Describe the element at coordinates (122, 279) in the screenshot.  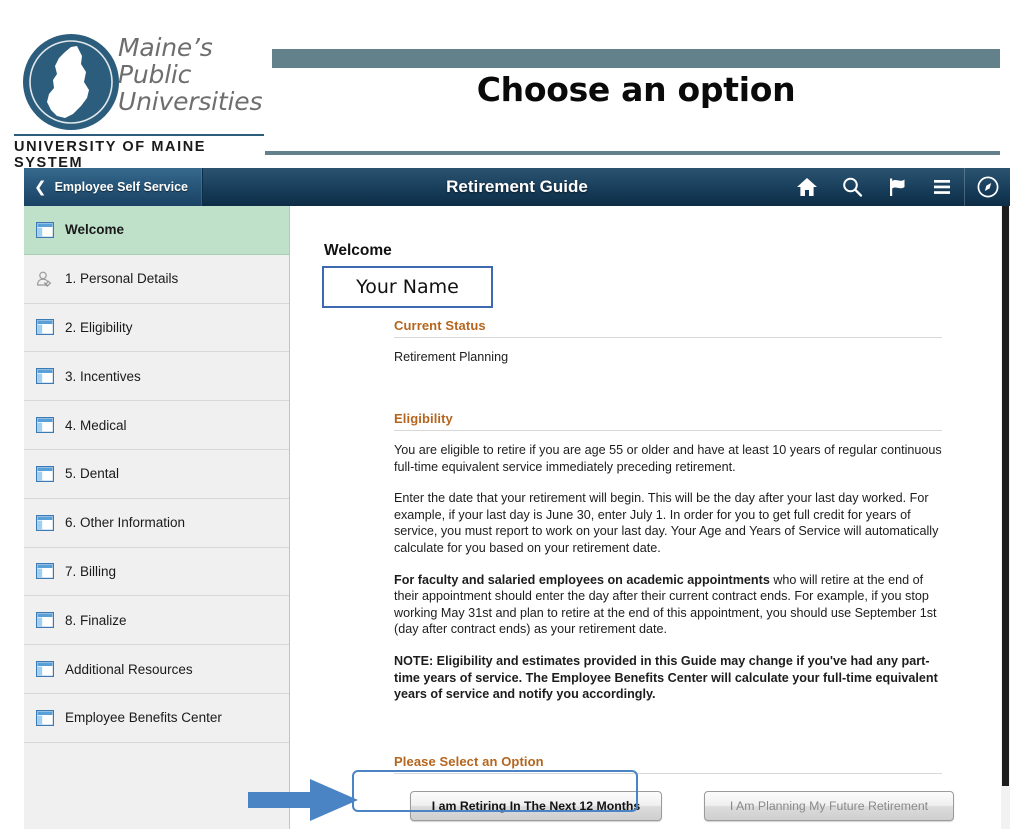
I see `sidebar-item-label: 1. Personal Details` at that location.